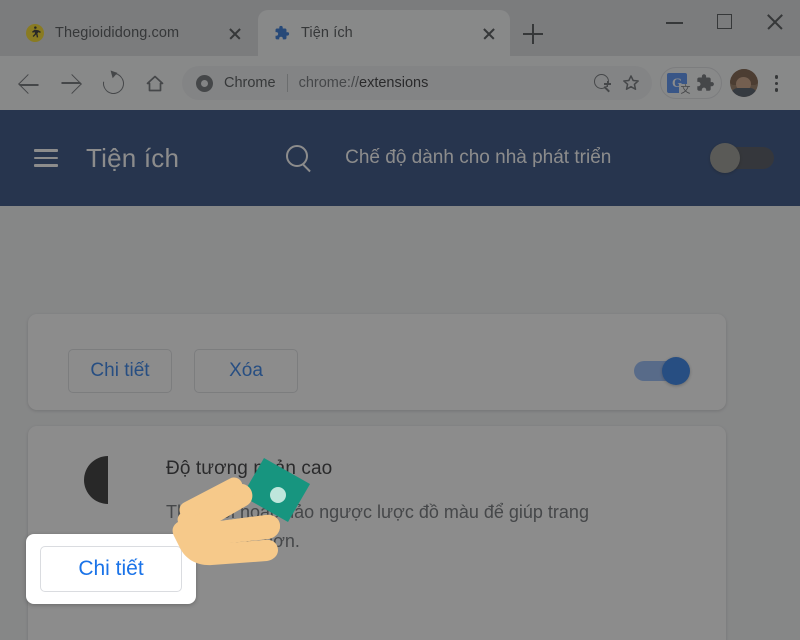 This screenshot has height=640, width=800. What do you see at coordinates (327, 33) in the screenshot?
I see `tab-title: Tiện ích` at bounding box center [327, 33].